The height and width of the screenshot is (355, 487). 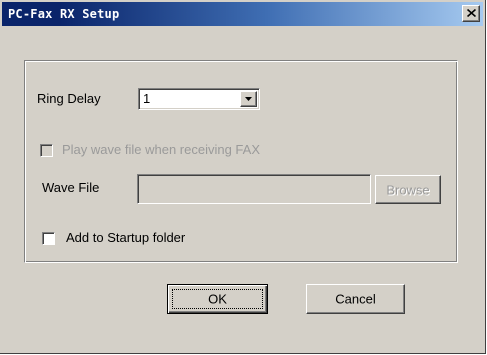 I want to click on chevron-down-icon, so click(x=248, y=99).